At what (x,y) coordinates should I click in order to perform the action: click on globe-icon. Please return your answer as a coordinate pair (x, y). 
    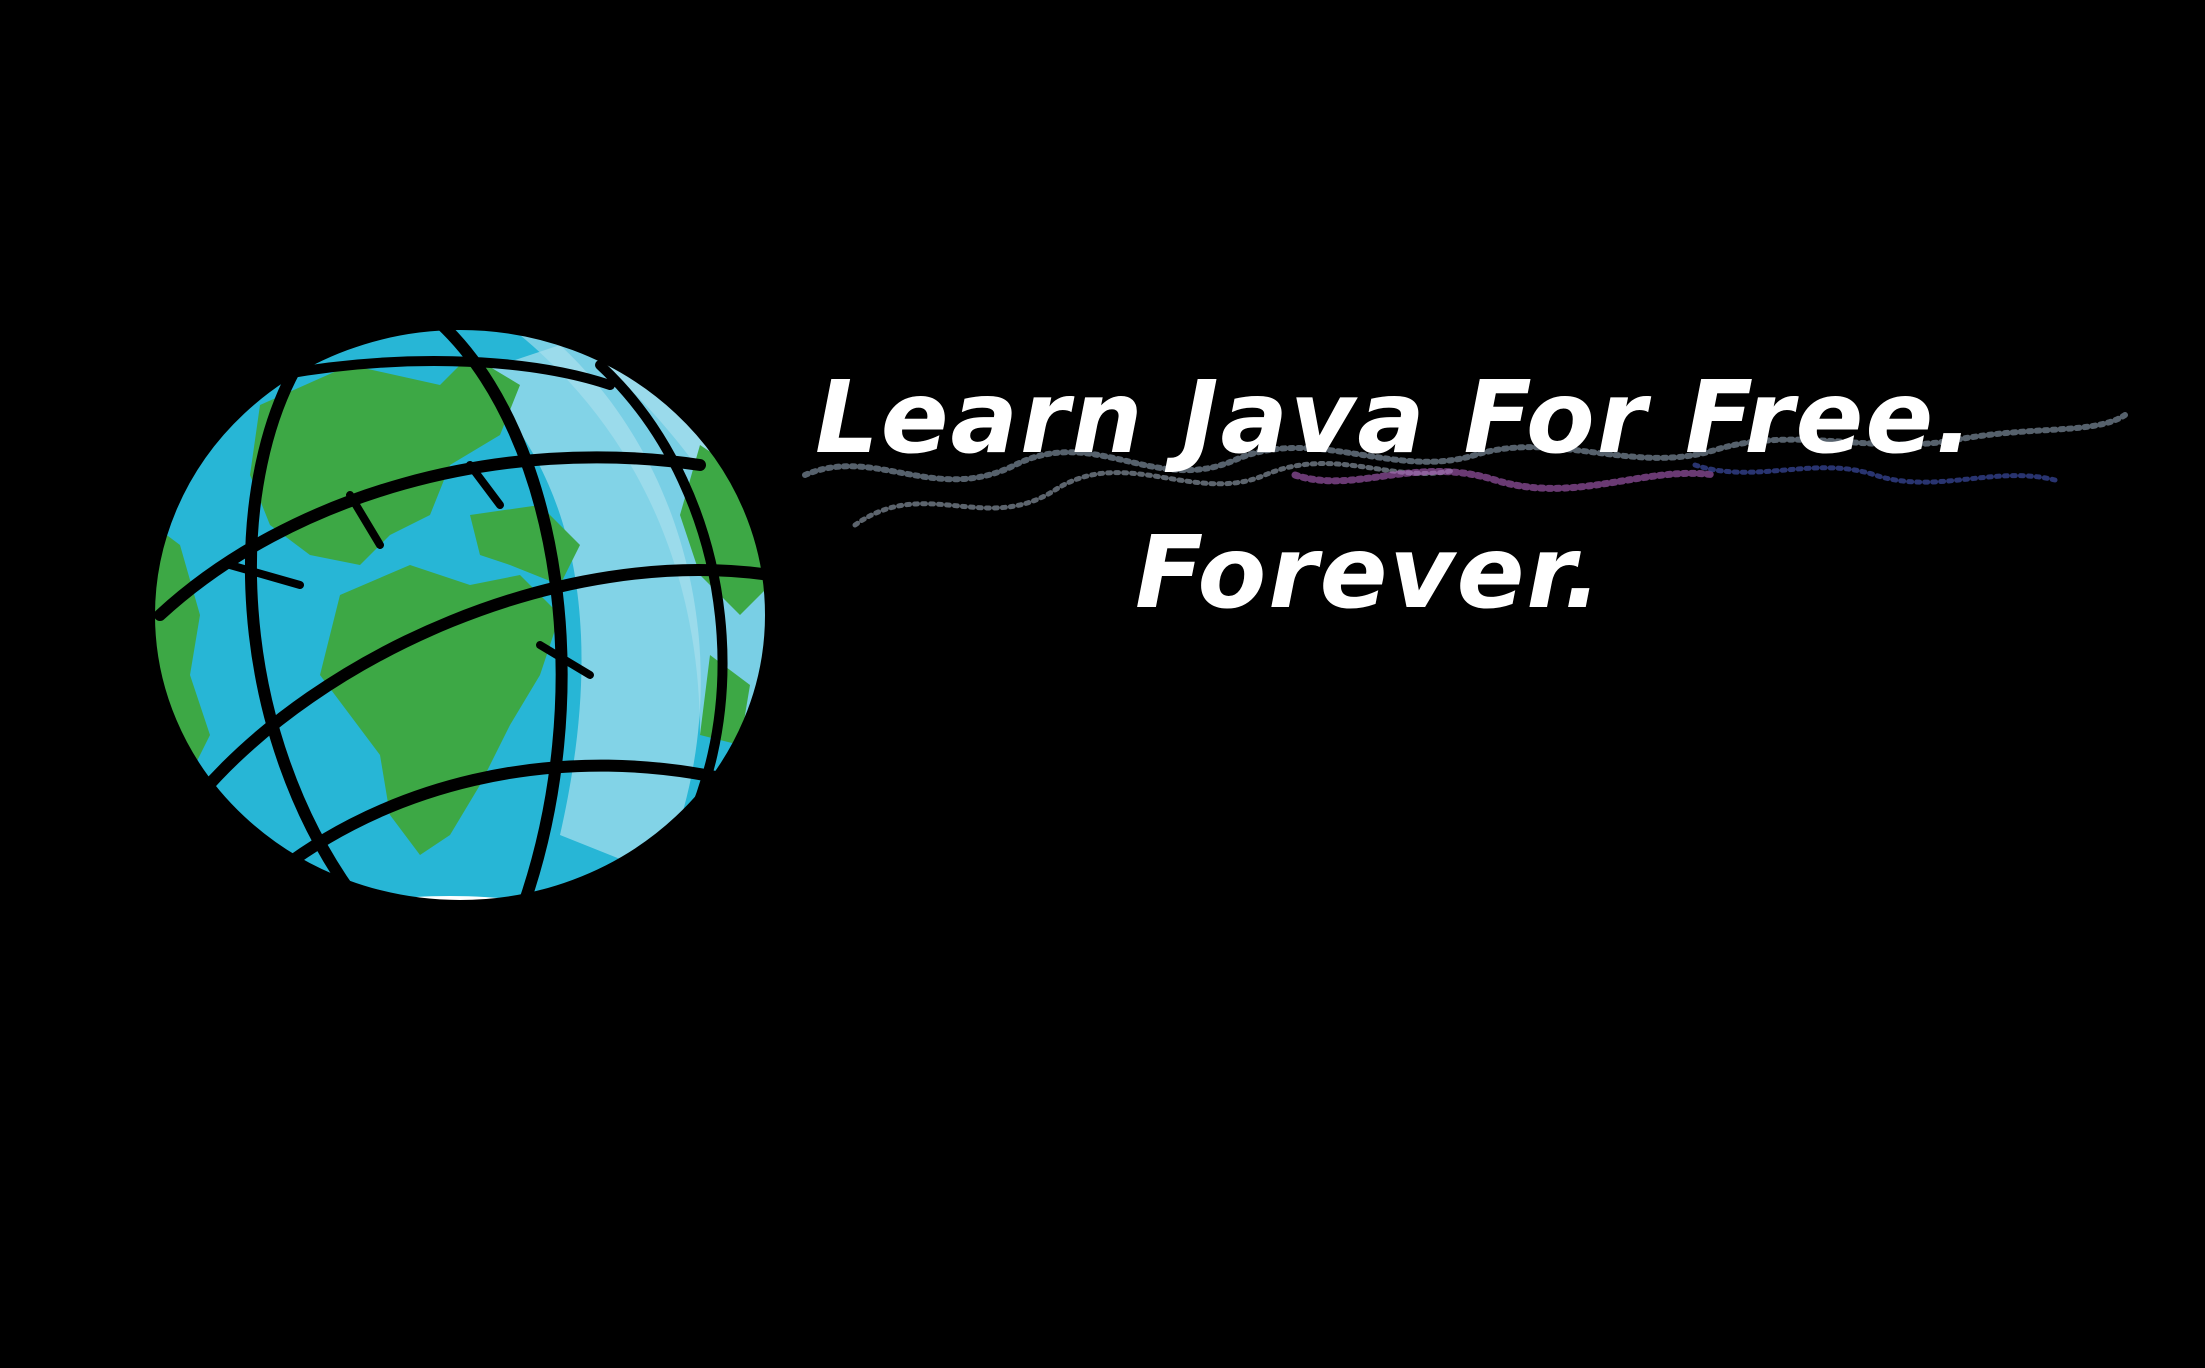
    Looking at the image, I should click on (460, 615).